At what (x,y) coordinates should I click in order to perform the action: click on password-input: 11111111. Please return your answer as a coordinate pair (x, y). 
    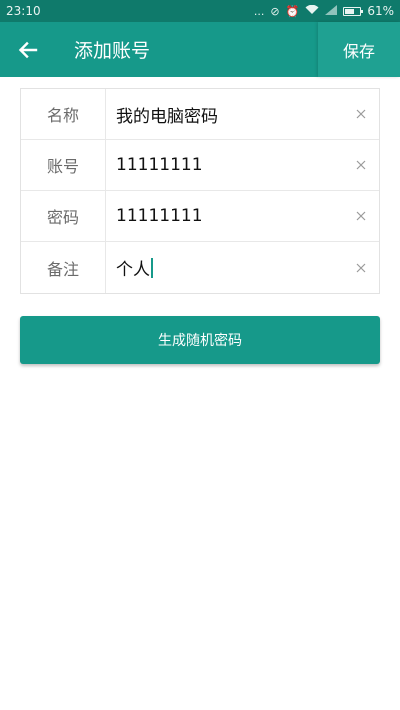
    Looking at the image, I should click on (224, 216).